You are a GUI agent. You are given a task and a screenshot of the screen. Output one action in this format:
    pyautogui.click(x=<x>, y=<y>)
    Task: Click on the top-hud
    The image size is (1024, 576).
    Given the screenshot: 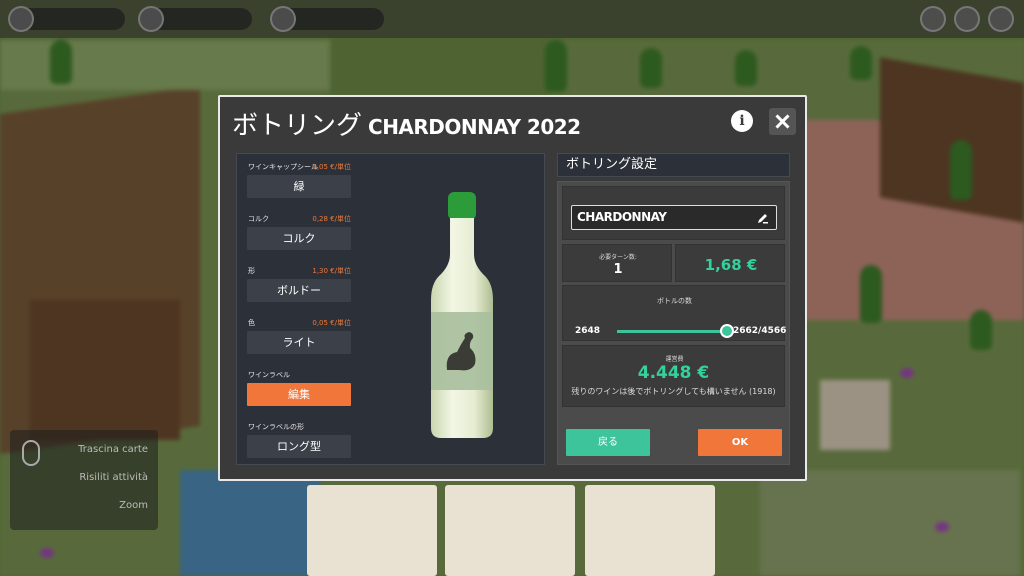 What is the action you would take?
    pyautogui.click(x=512, y=19)
    